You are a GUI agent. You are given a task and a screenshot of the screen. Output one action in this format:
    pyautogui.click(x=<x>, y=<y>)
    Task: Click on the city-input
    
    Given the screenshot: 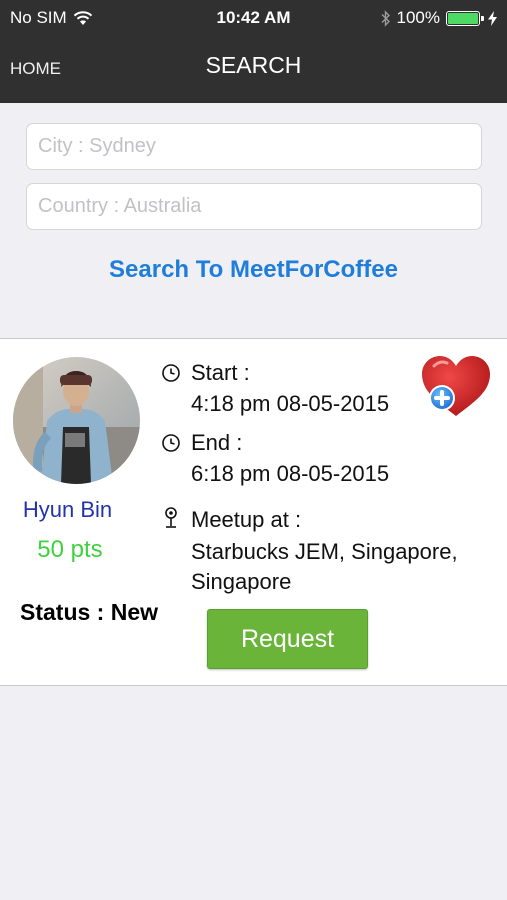 What is the action you would take?
    pyautogui.click(x=254, y=146)
    